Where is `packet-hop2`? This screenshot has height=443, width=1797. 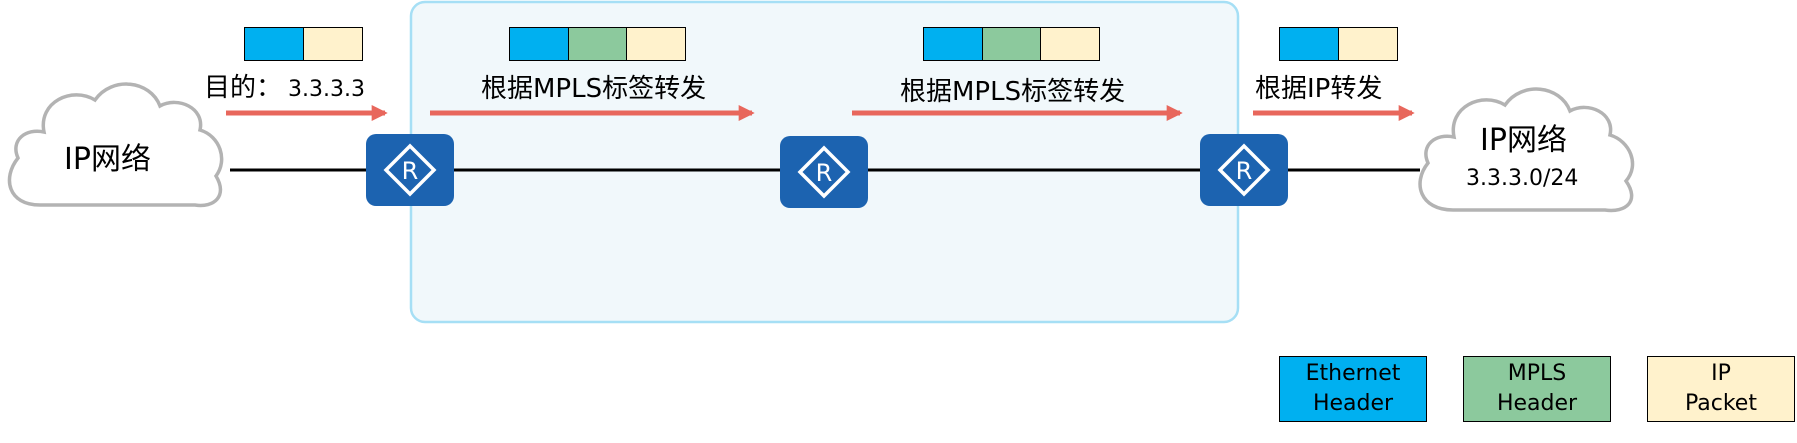
packet-hop2 is located at coordinates (597, 44).